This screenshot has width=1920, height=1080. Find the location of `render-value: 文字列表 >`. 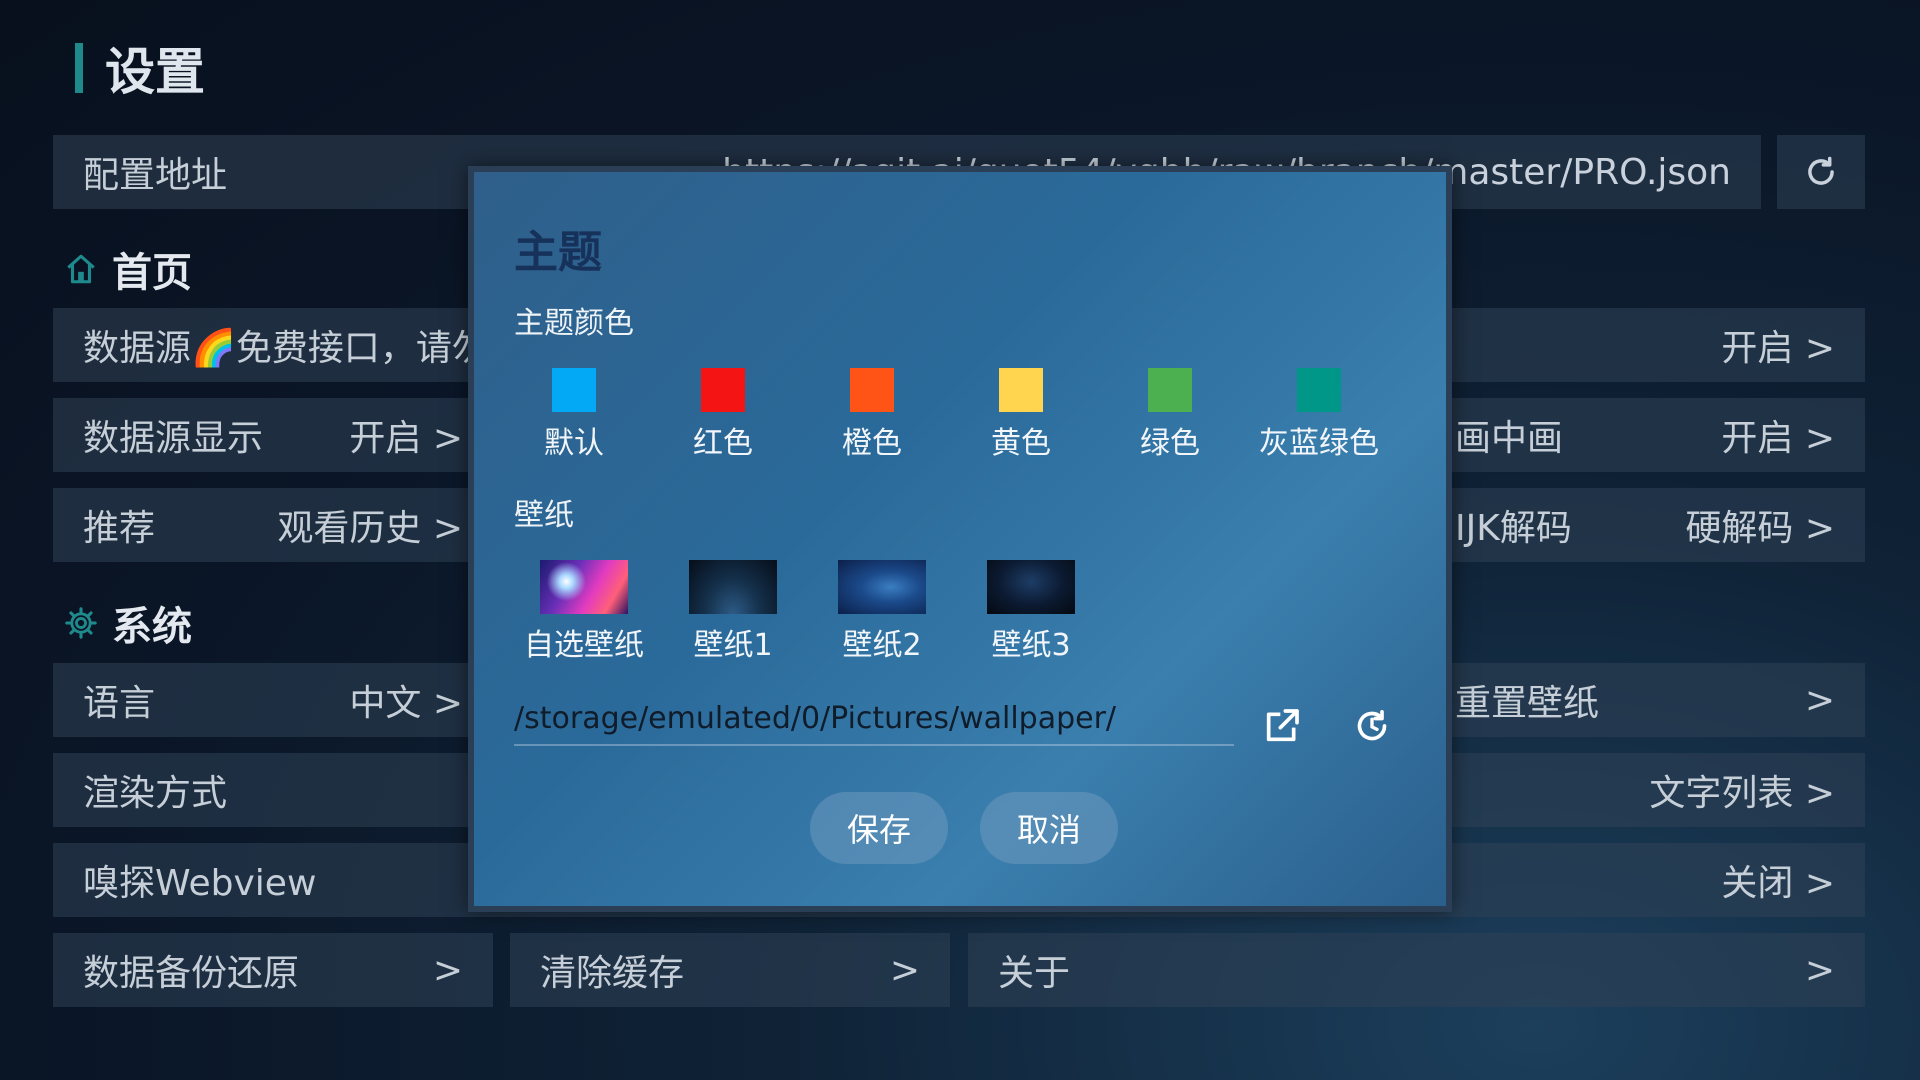

render-value: 文字列表 > is located at coordinates (1742, 793).